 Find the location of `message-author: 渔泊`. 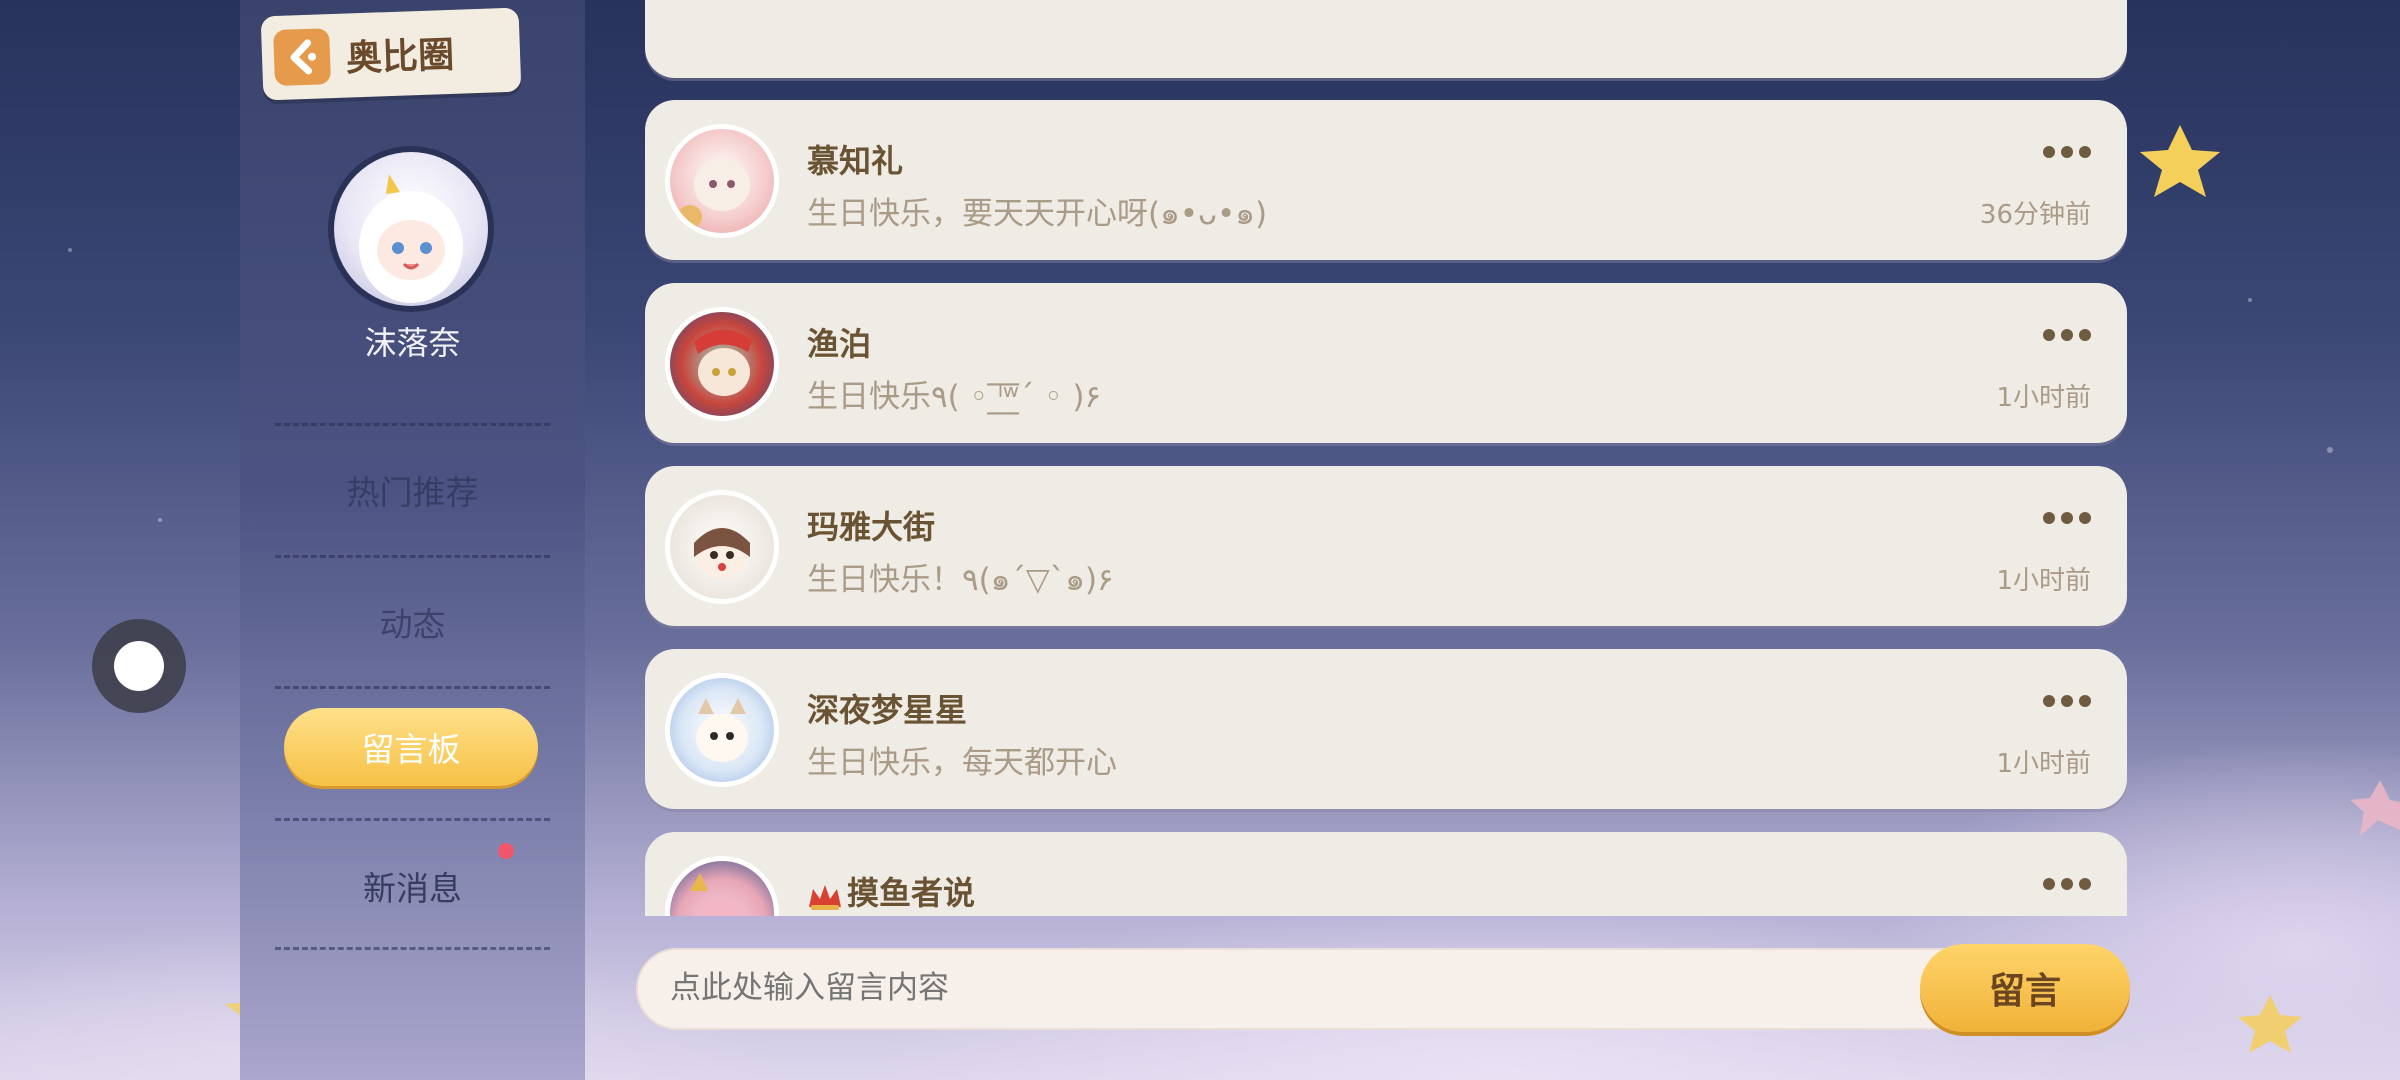

message-author: 渔泊 is located at coordinates (839, 344).